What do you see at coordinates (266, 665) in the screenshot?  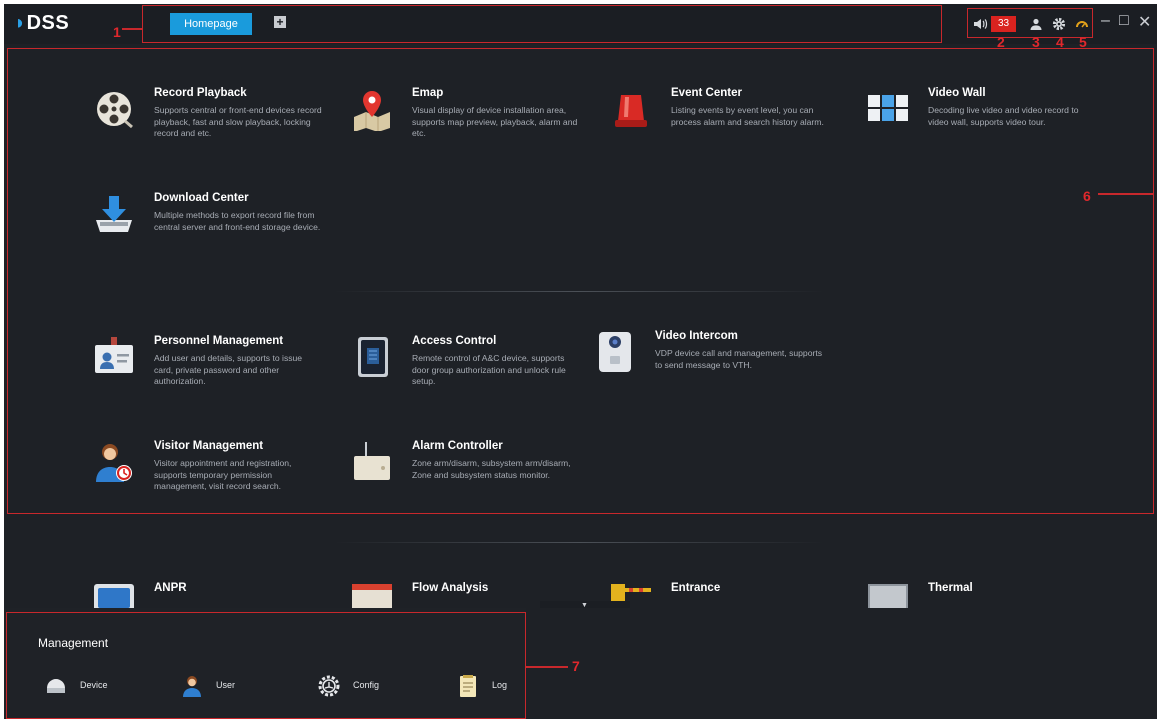 I see `annotation-box-management` at bounding box center [266, 665].